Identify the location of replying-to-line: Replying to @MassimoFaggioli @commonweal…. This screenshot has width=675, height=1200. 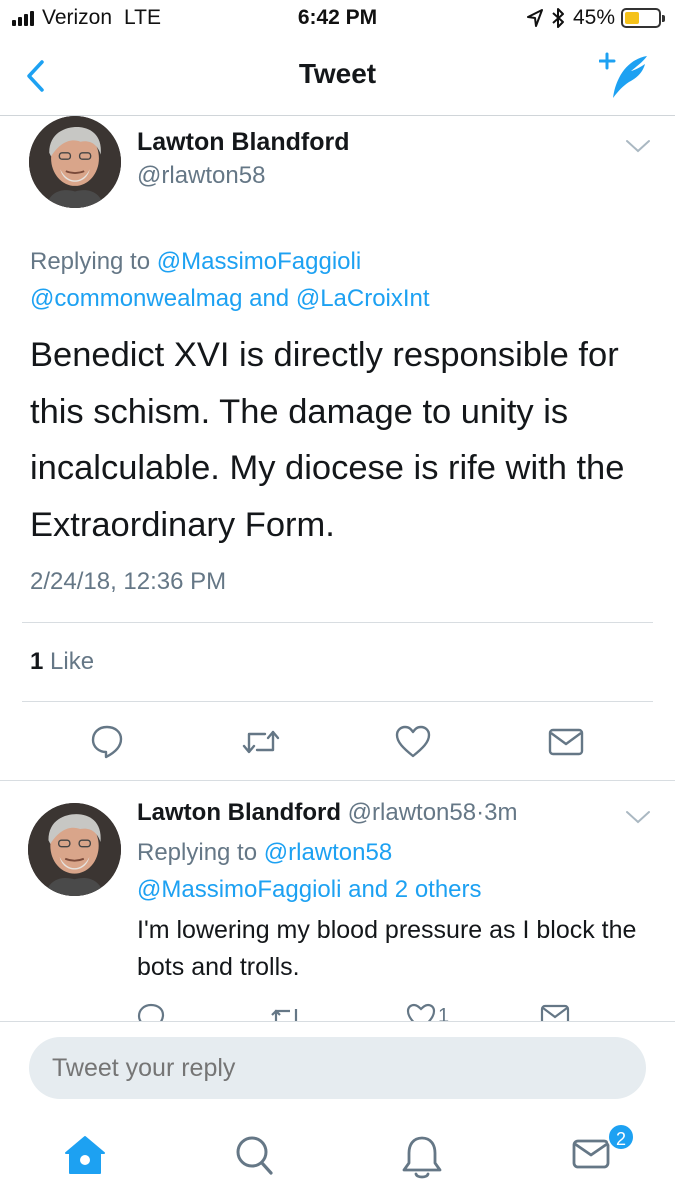
(340, 280).